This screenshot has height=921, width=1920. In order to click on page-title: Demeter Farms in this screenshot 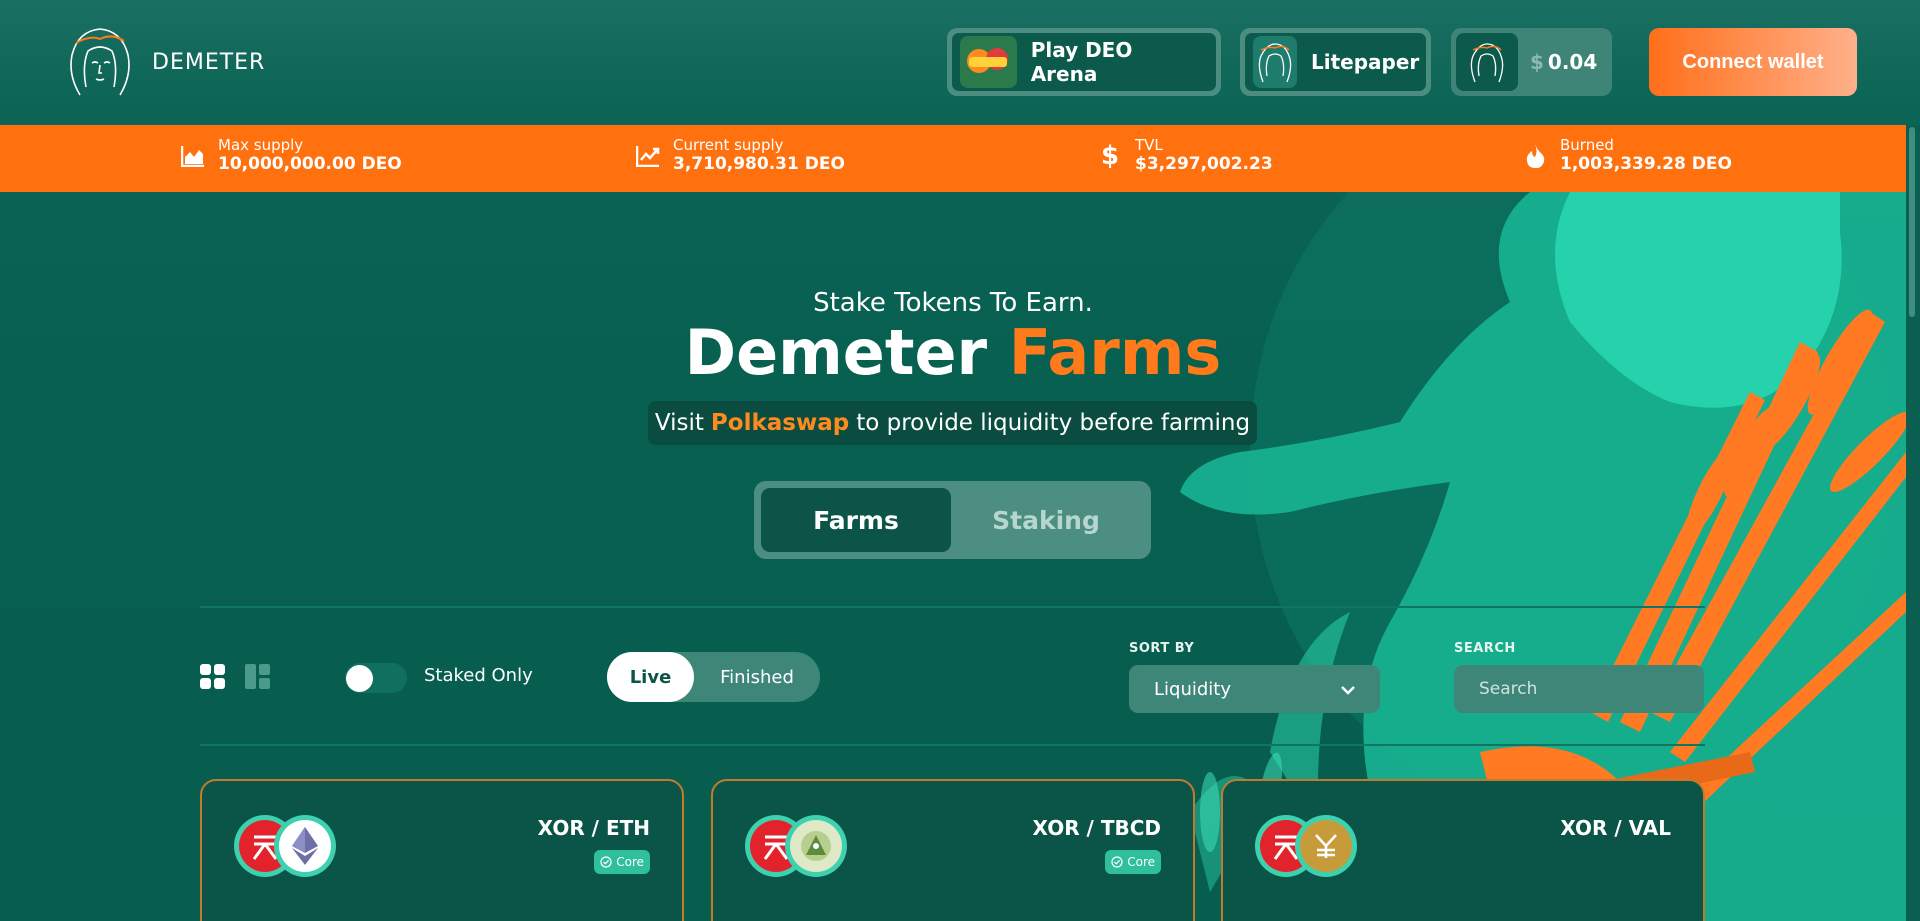, I will do `click(953, 352)`.